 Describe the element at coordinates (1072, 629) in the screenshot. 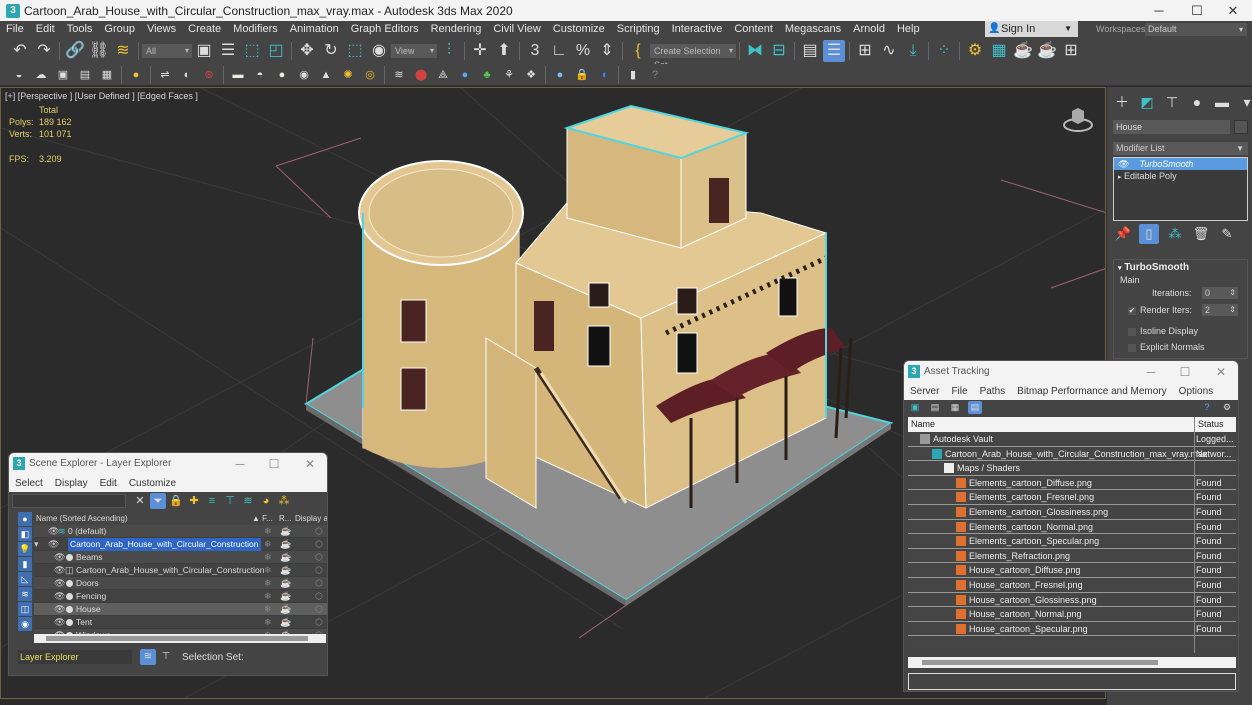

I see `asset-row: House_cartoon_Specular.png Found` at that location.